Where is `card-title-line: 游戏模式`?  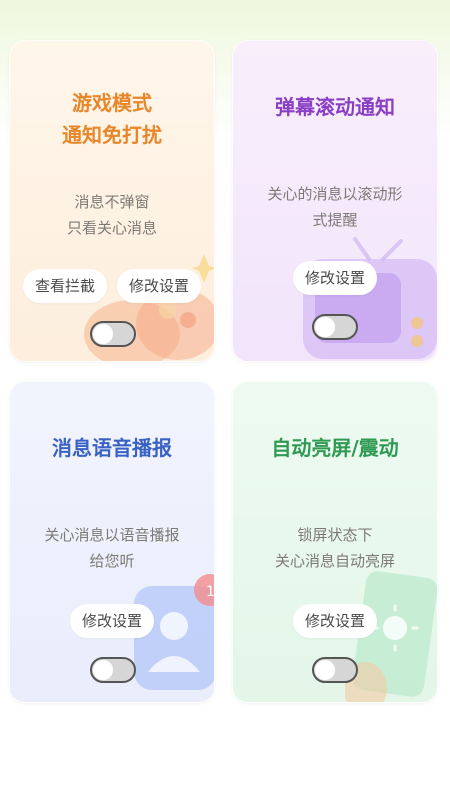 card-title-line: 游戏模式 is located at coordinates (112, 103).